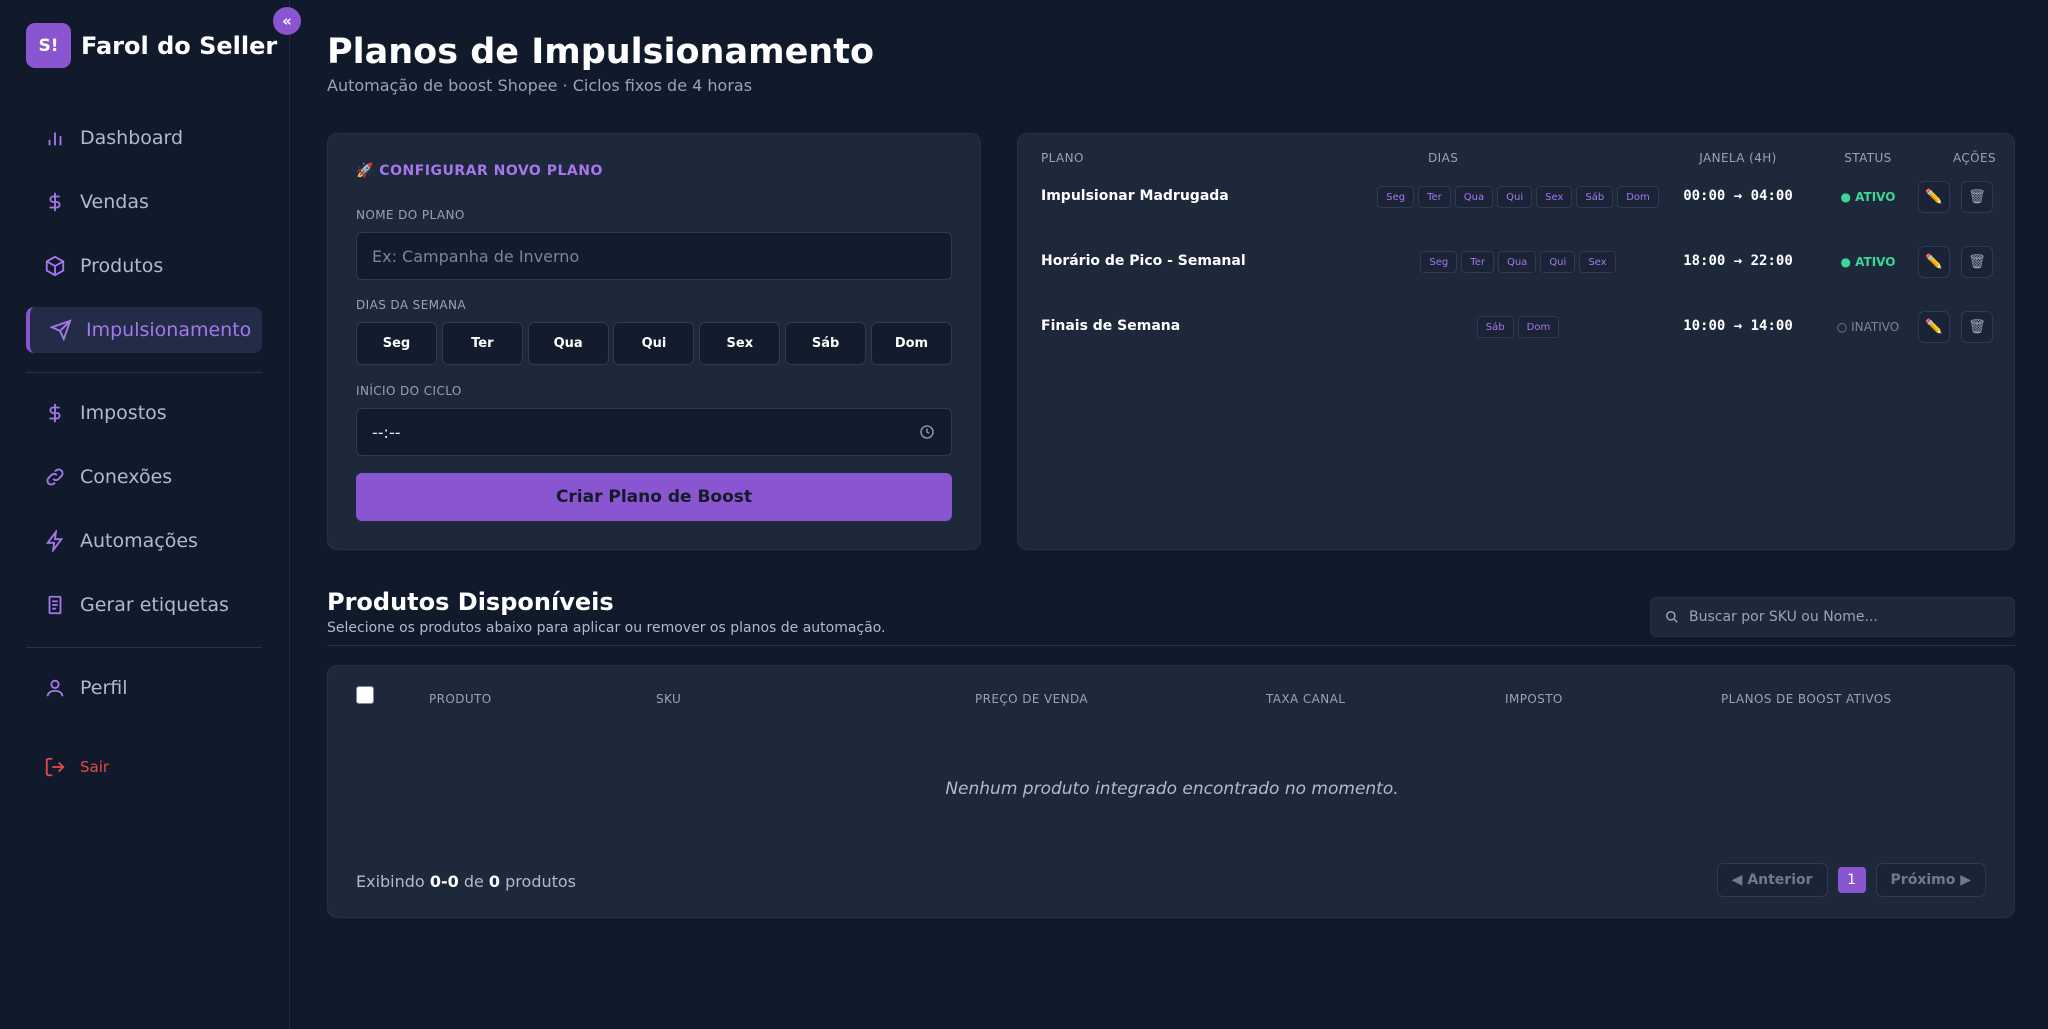 The height and width of the screenshot is (1029, 2048). I want to click on product-search, so click(1832, 617).